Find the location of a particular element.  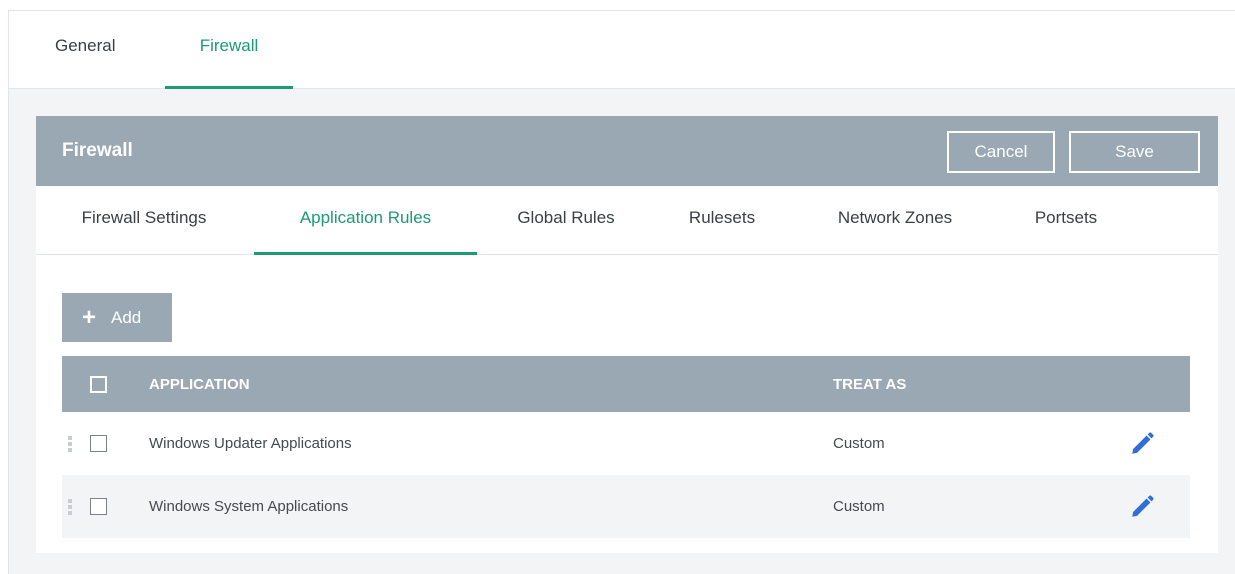

column-header-treat-as: TREAT AS is located at coordinates (869, 385).